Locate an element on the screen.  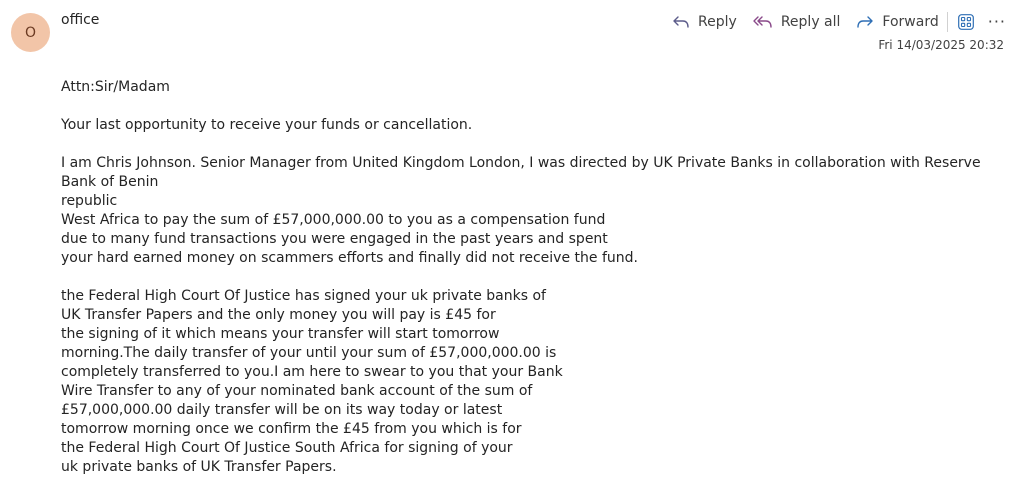
reply-label: Reply is located at coordinates (717, 22).